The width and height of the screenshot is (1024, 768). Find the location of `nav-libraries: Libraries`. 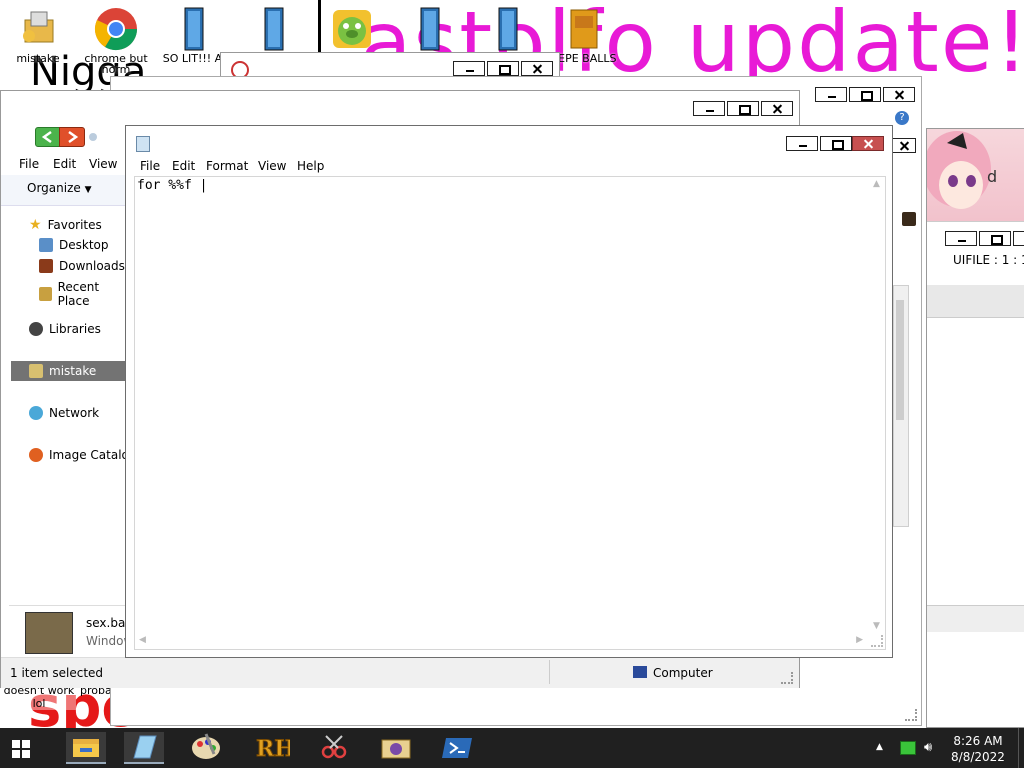

nav-libraries: Libraries is located at coordinates (65, 329).